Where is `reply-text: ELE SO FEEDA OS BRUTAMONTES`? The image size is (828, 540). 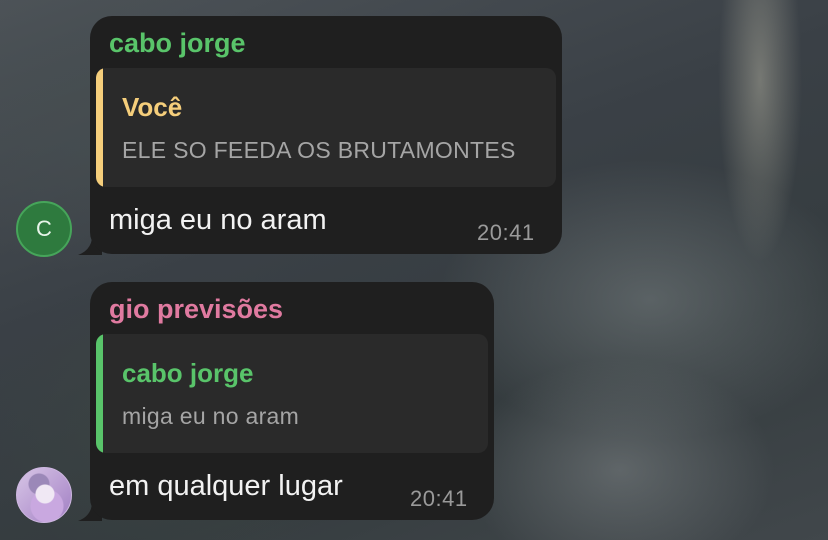
reply-text: ELE SO FEEDA OS BRUTAMONTES is located at coordinates (319, 150).